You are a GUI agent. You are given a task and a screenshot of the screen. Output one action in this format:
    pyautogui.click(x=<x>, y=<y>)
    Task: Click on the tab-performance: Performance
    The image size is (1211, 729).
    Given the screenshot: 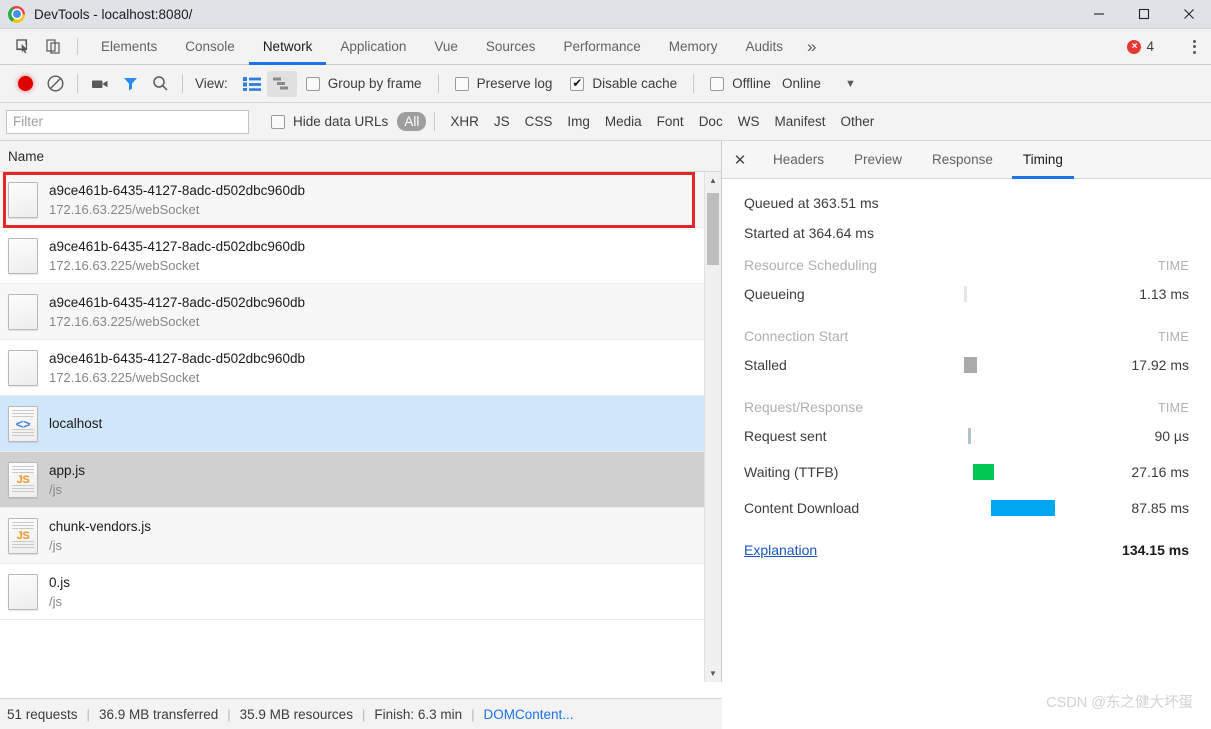 What is the action you would take?
    pyautogui.click(x=601, y=46)
    